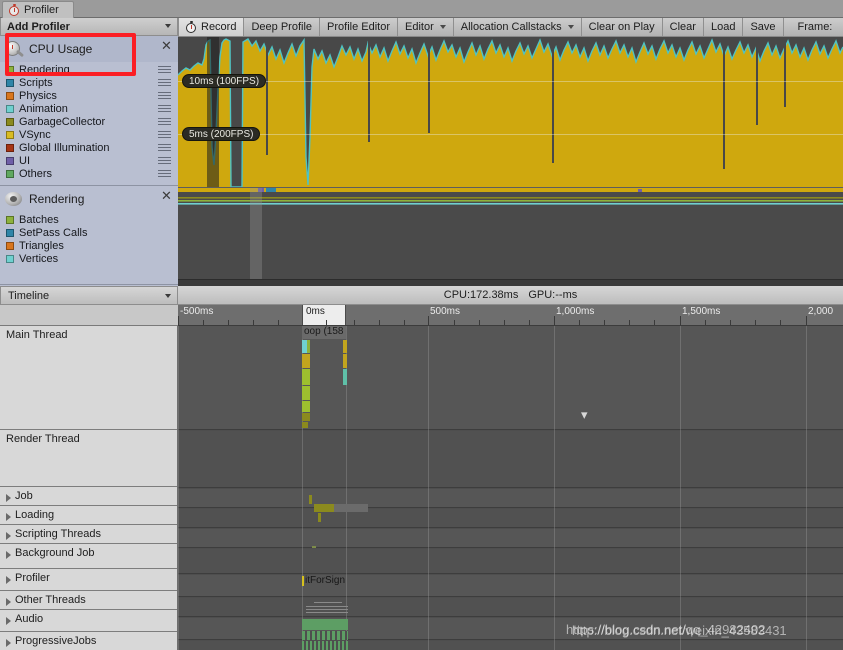 This screenshot has height=650, width=843. What do you see at coordinates (325, 580) in the screenshot?
I see `profiler-sample-label: itForSign` at bounding box center [325, 580].